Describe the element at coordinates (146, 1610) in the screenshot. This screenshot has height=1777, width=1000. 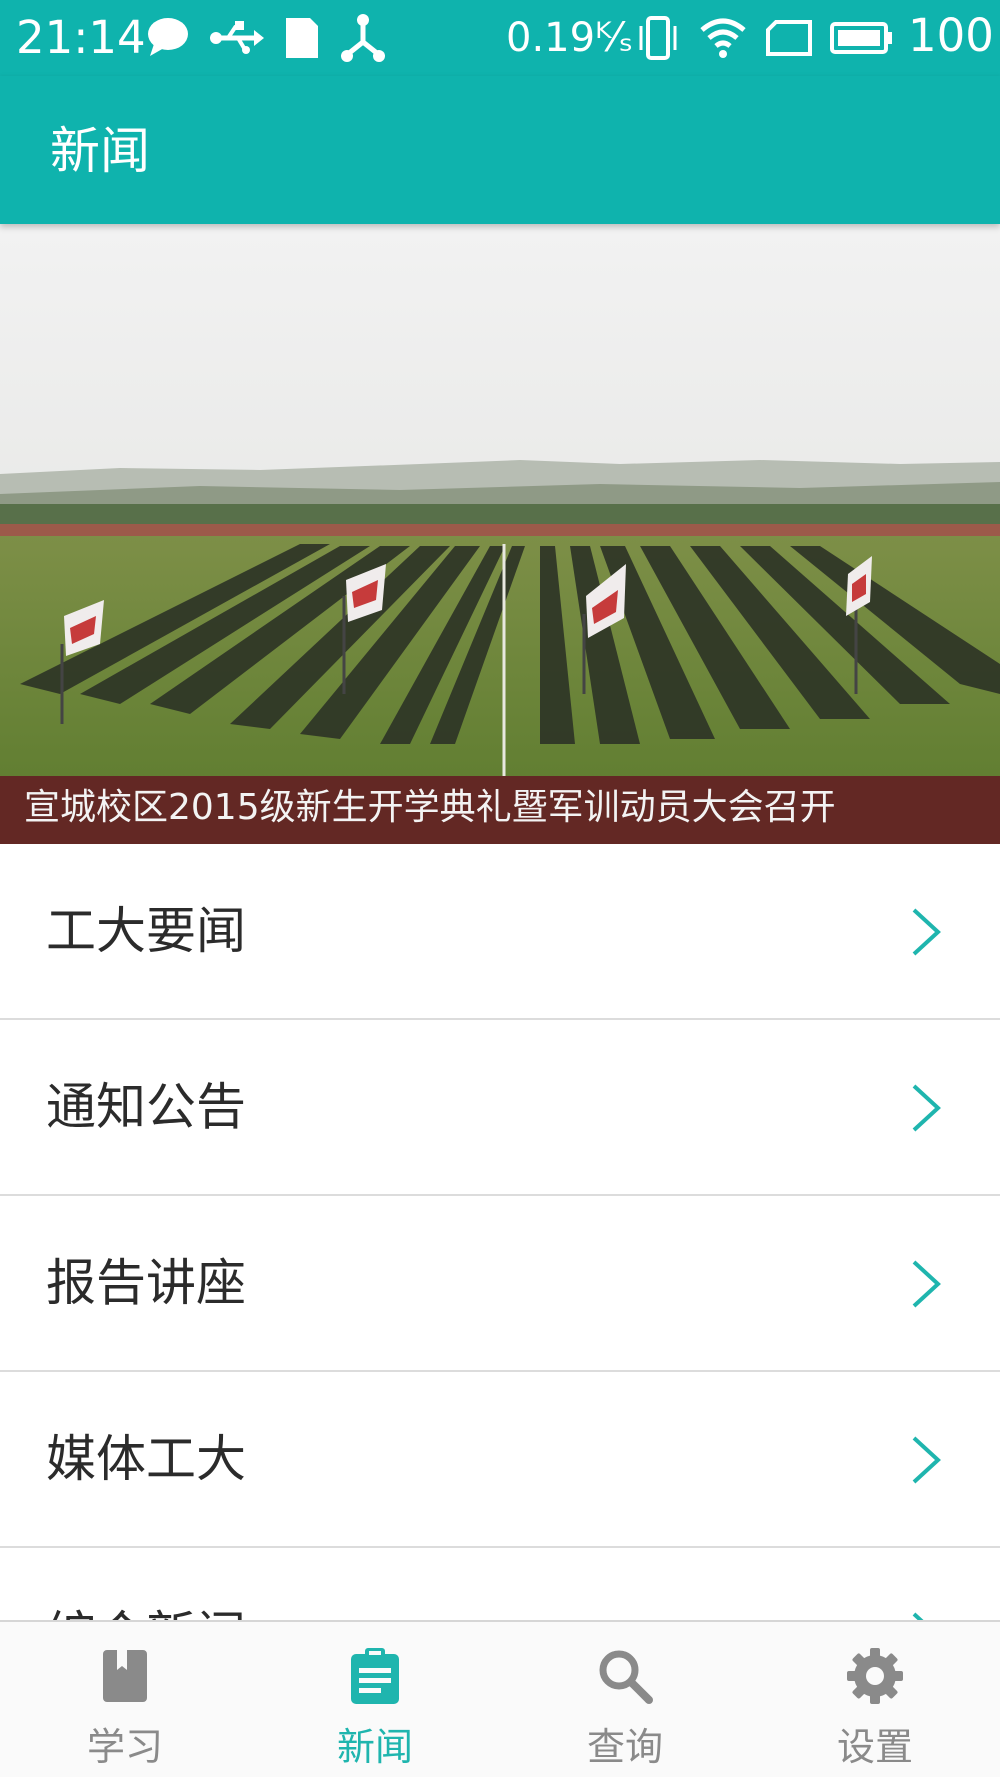
I see `list-item-label: 综合新闻` at that location.